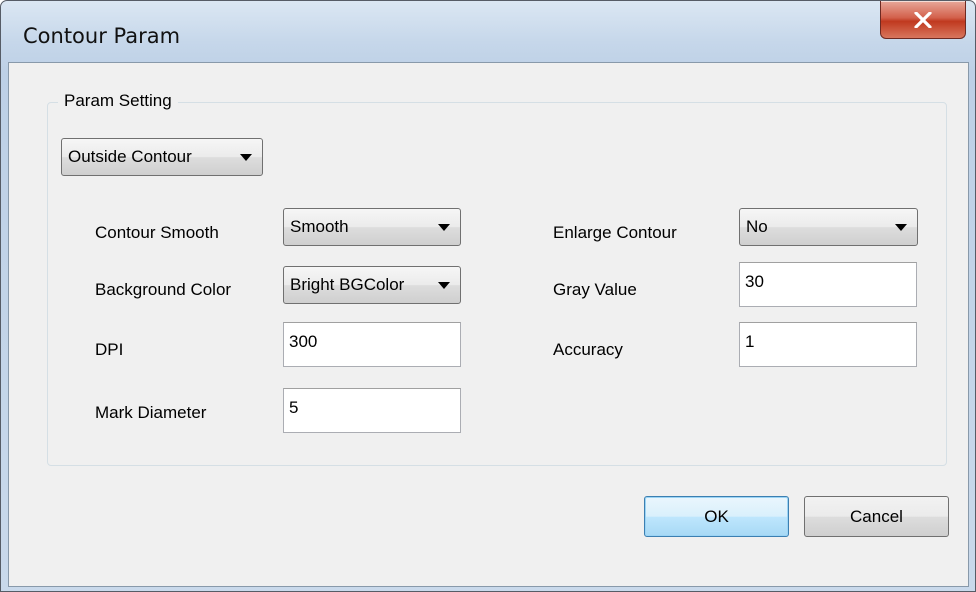 This screenshot has width=976, height=592. Describe the element at coordinates (102, 36) in the screenshot. I see `window-title: Contour Param` at that location.